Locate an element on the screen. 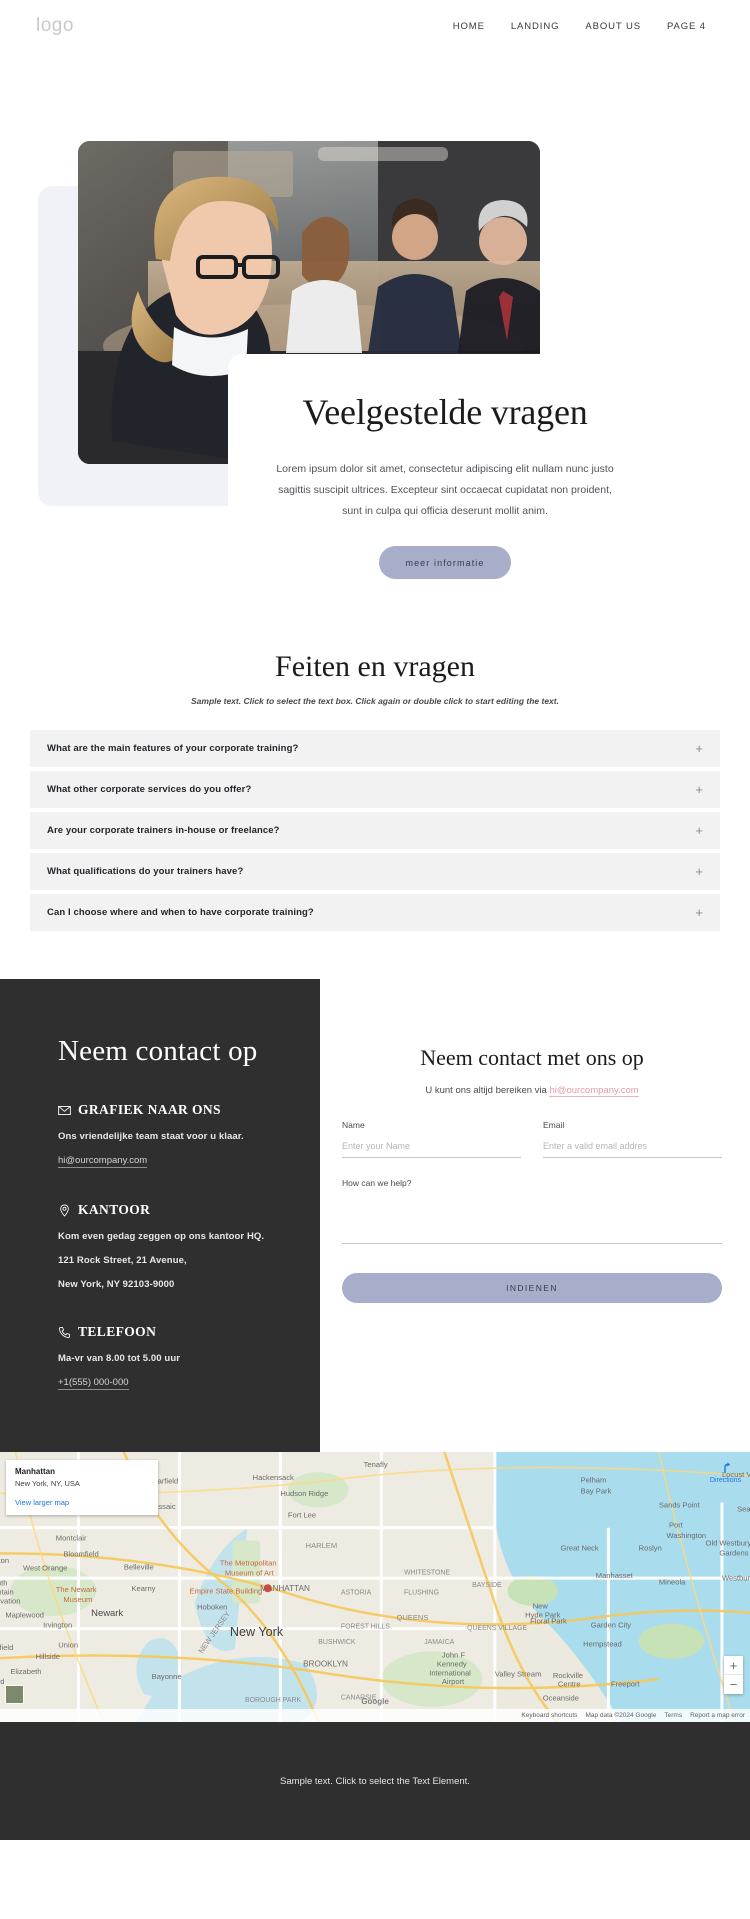  site-logo: logo is located at coordinates (55, 26).